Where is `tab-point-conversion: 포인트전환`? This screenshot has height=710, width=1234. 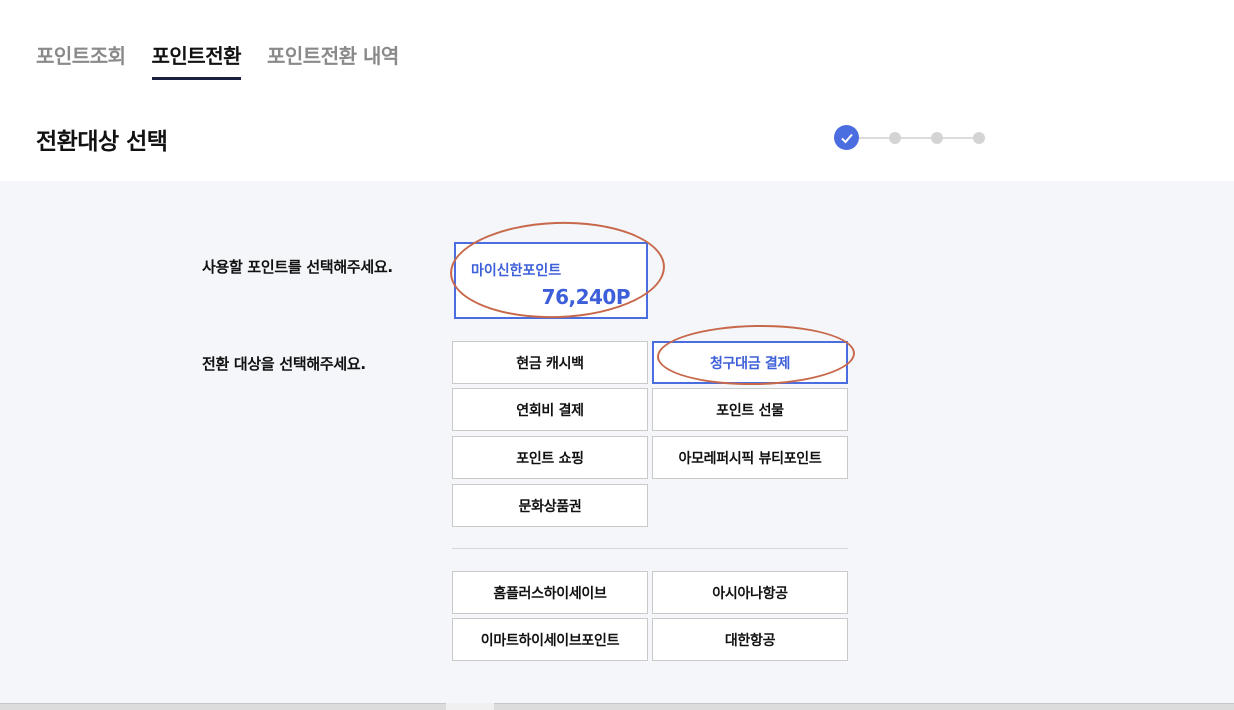
tab-point-conversion: 포인트전환 is located at coordinates (196, 60).